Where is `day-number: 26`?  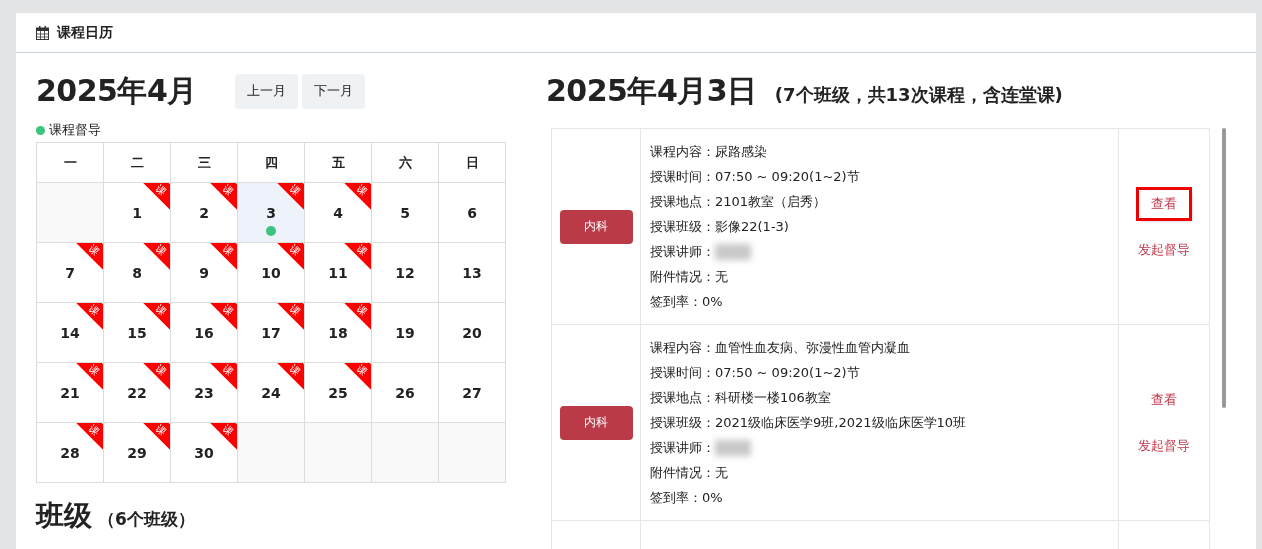
day-number: 26 is located at coordinates (405, 392).